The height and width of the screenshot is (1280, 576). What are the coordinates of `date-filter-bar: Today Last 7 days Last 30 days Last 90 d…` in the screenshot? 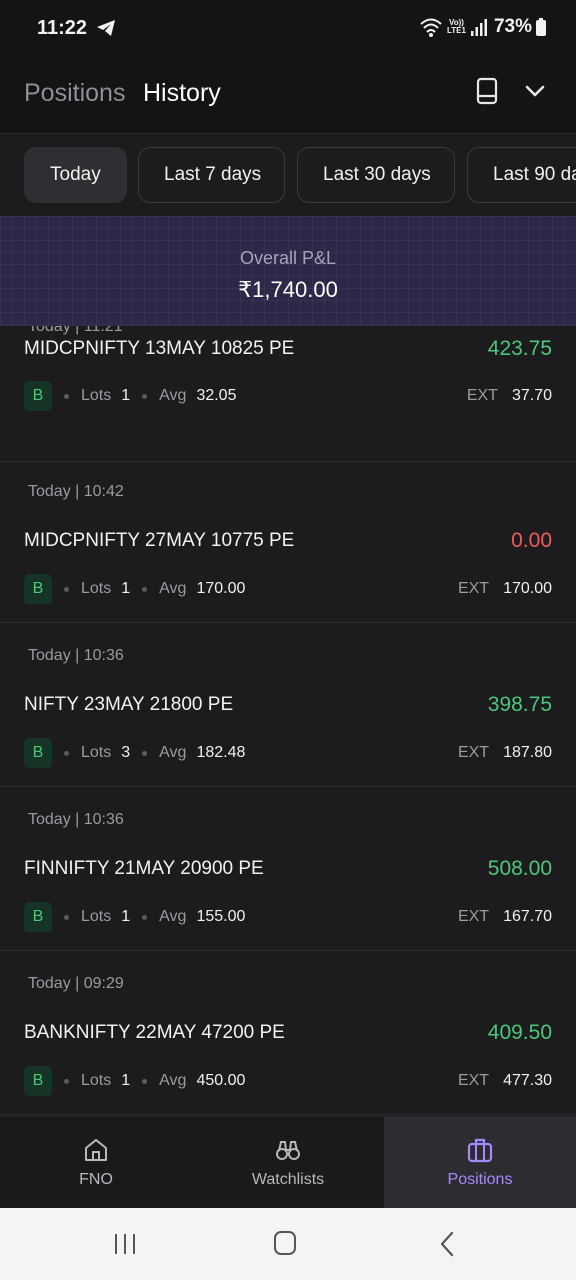 It's located at (288, 175).